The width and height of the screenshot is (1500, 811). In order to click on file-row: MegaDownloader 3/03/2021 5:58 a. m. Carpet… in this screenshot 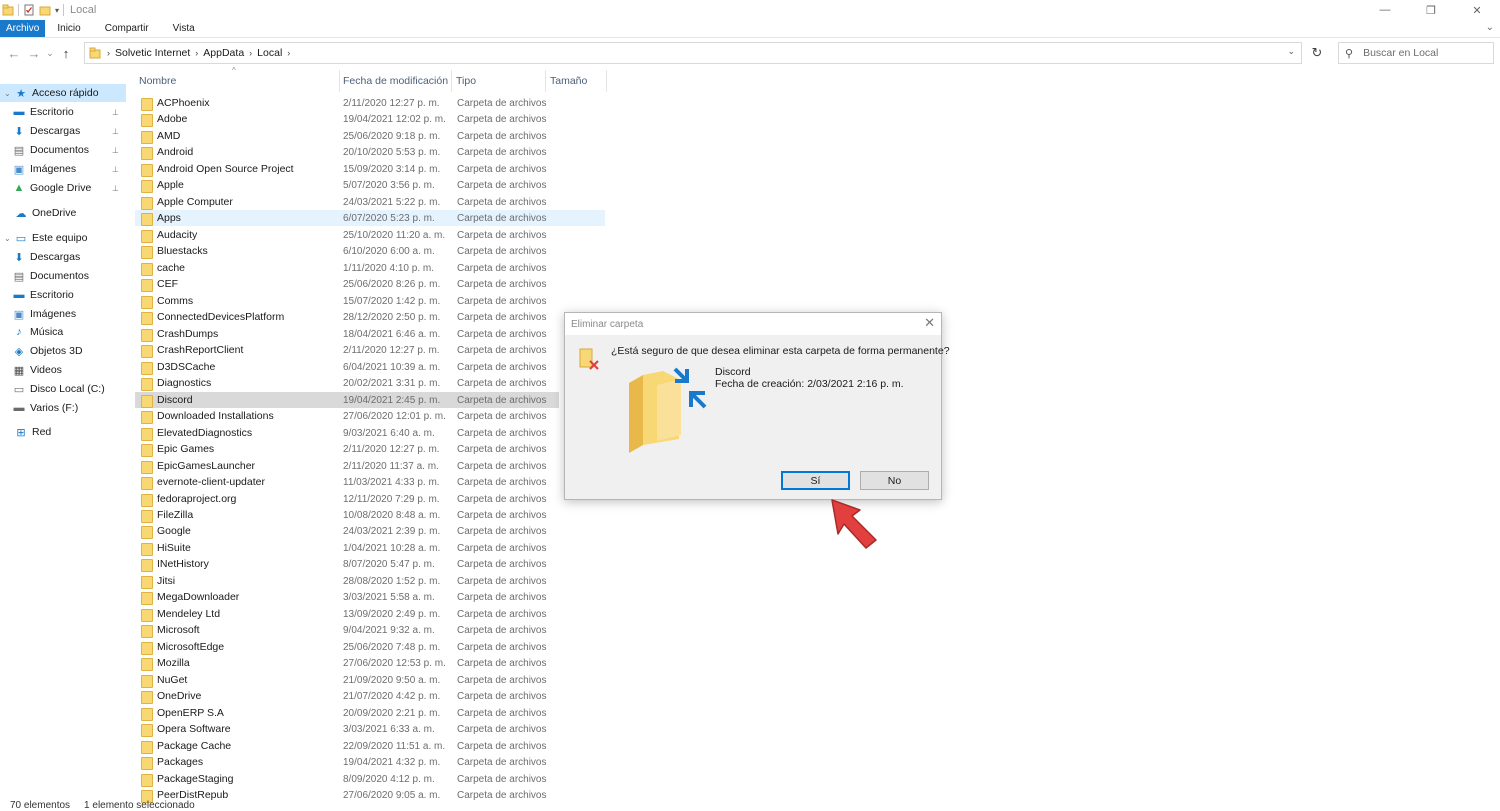, I will do `click(370, 597)`.